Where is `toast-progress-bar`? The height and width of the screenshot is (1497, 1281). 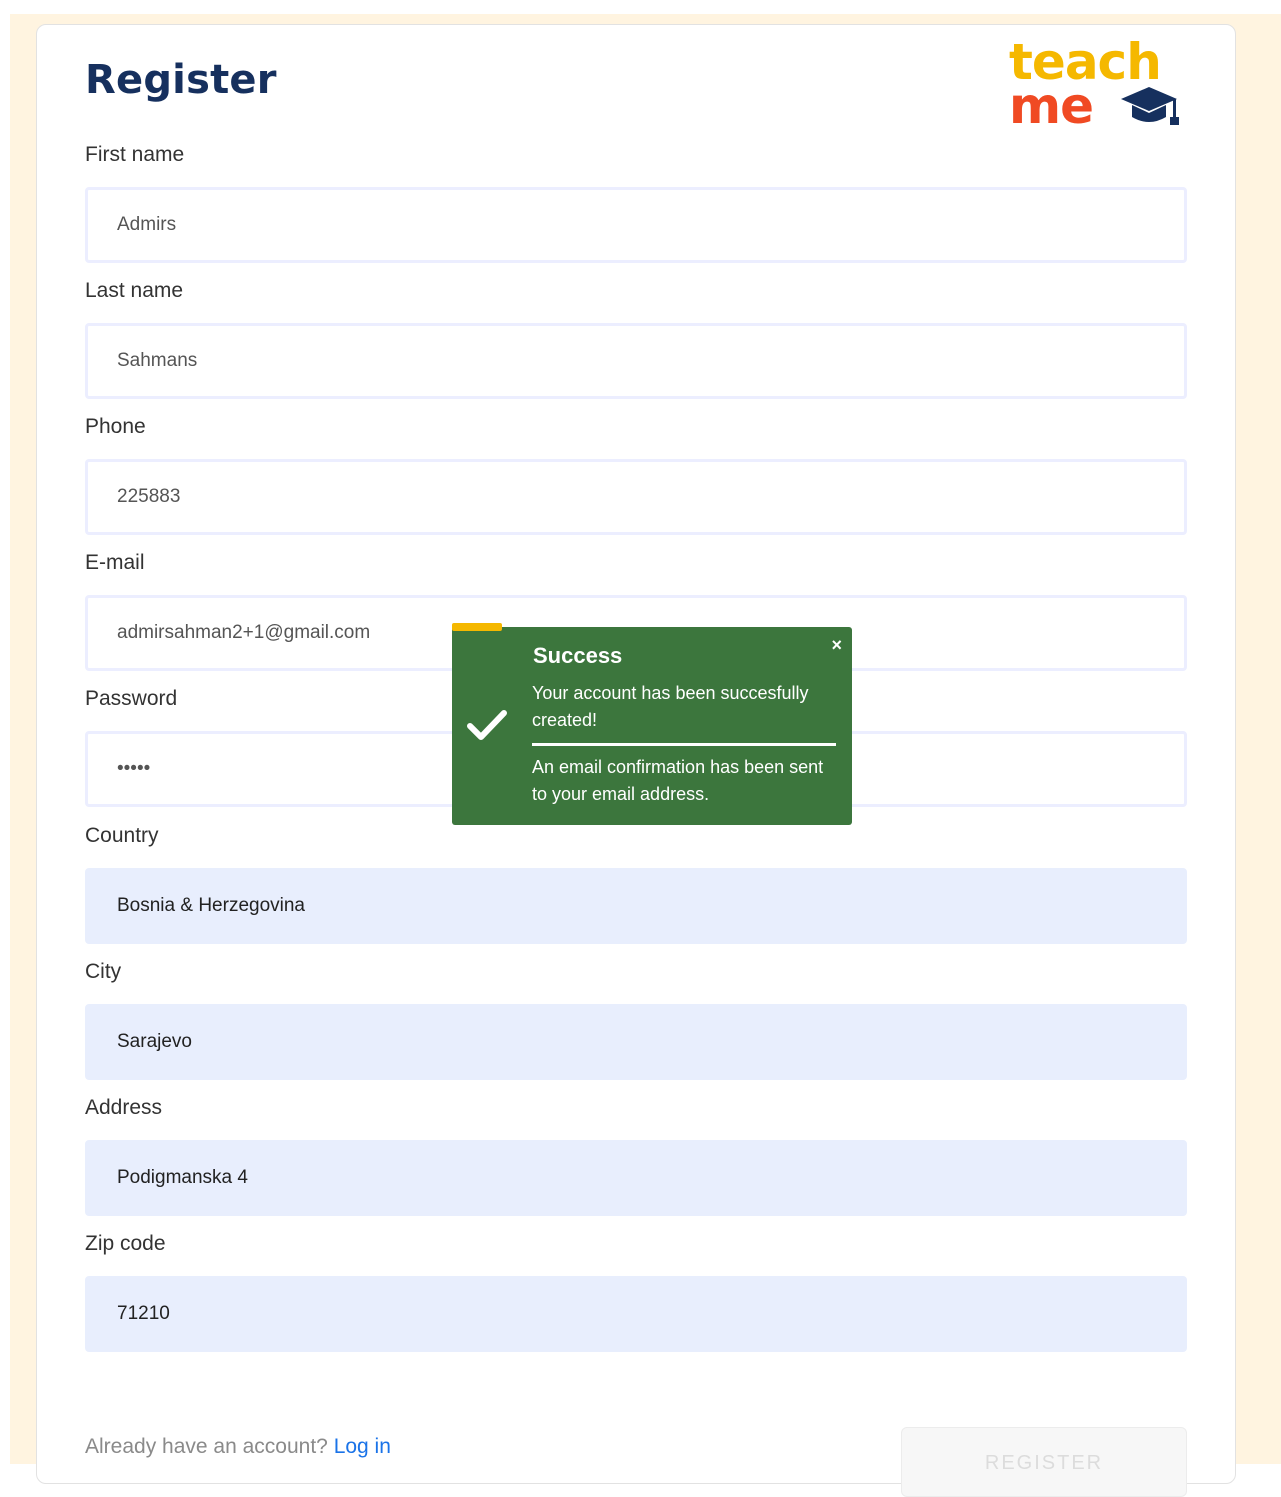
toast-progress-bar is located at coordinates (477, 627).